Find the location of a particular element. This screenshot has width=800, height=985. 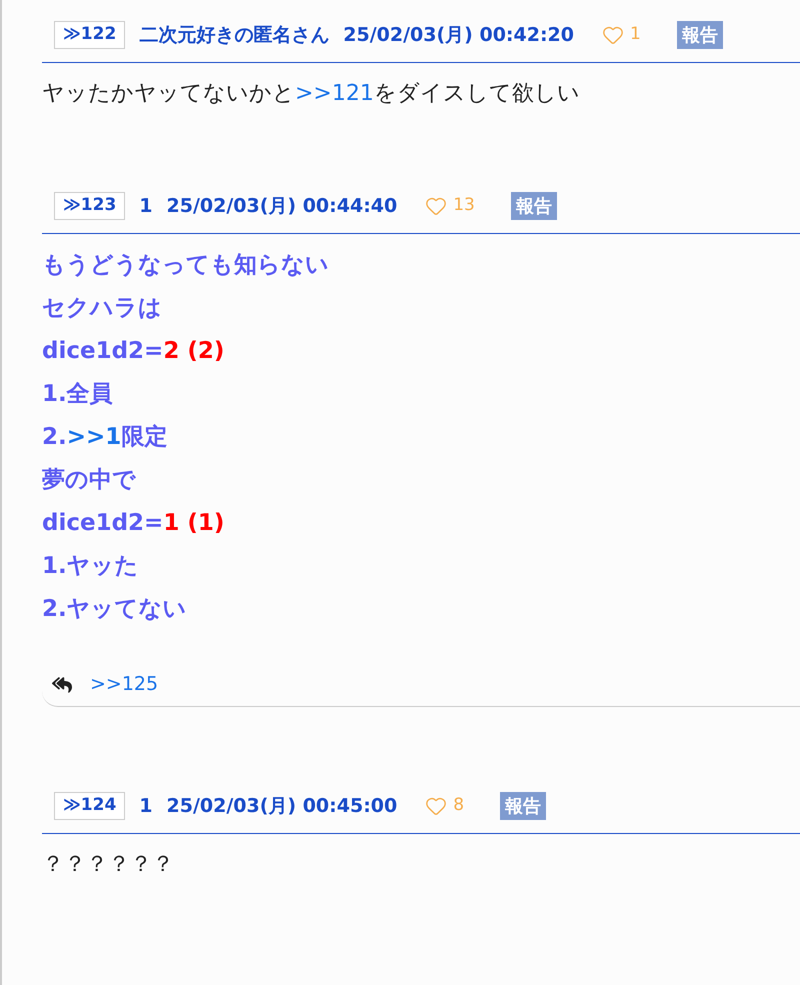

reply-link: >>121 is located at coordinates (334, 93).